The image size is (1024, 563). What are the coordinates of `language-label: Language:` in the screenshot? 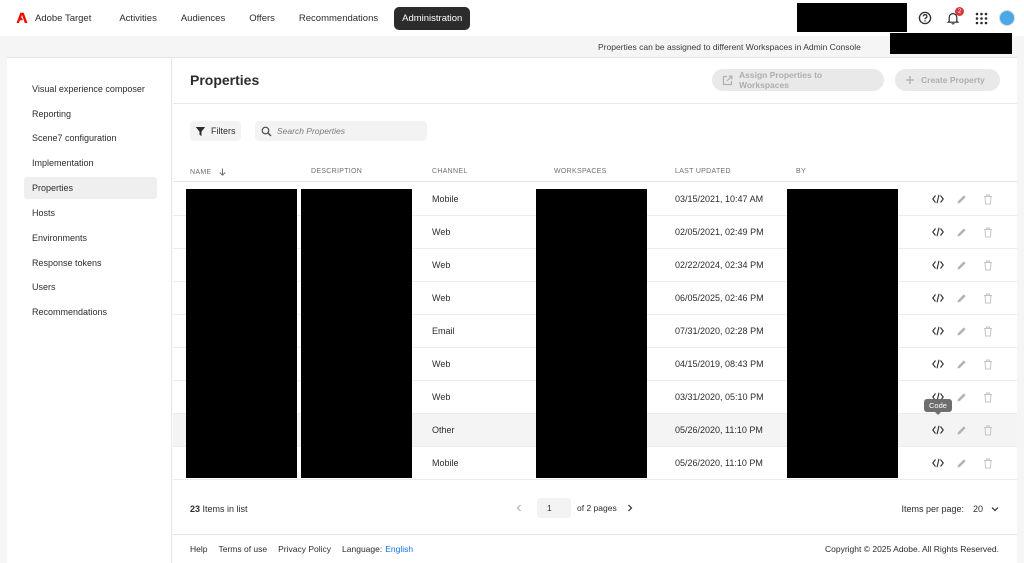 It's located at (362, 549).